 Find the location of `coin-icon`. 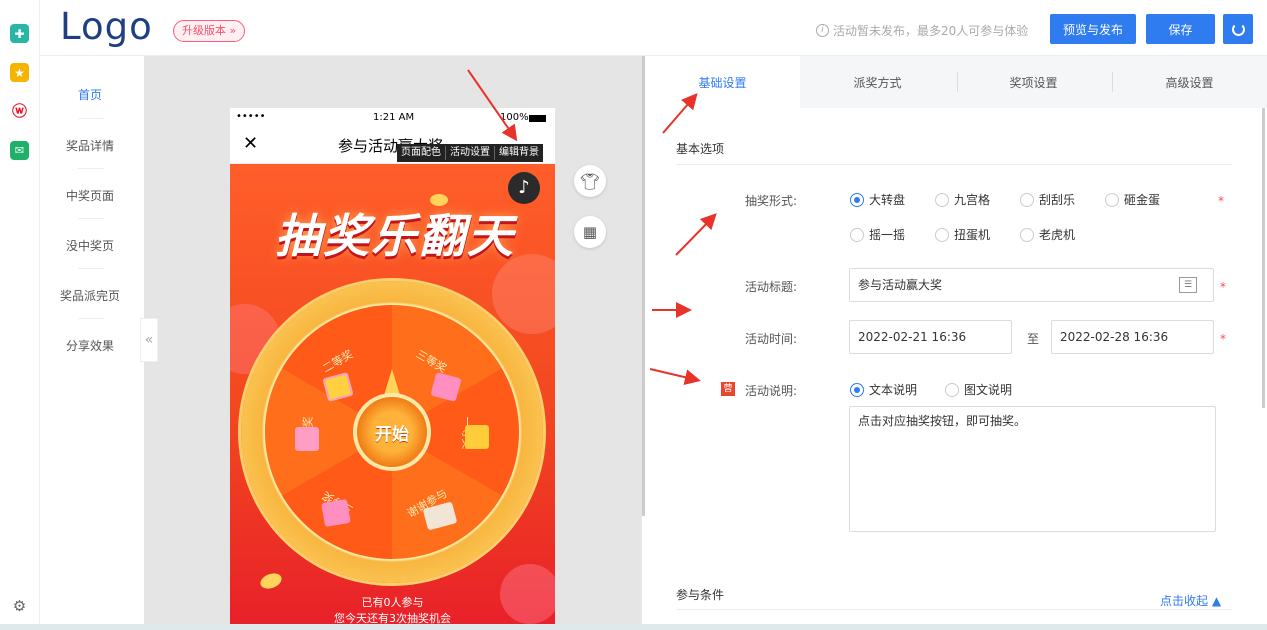

coin-icon is located at coordinates (439, 200).